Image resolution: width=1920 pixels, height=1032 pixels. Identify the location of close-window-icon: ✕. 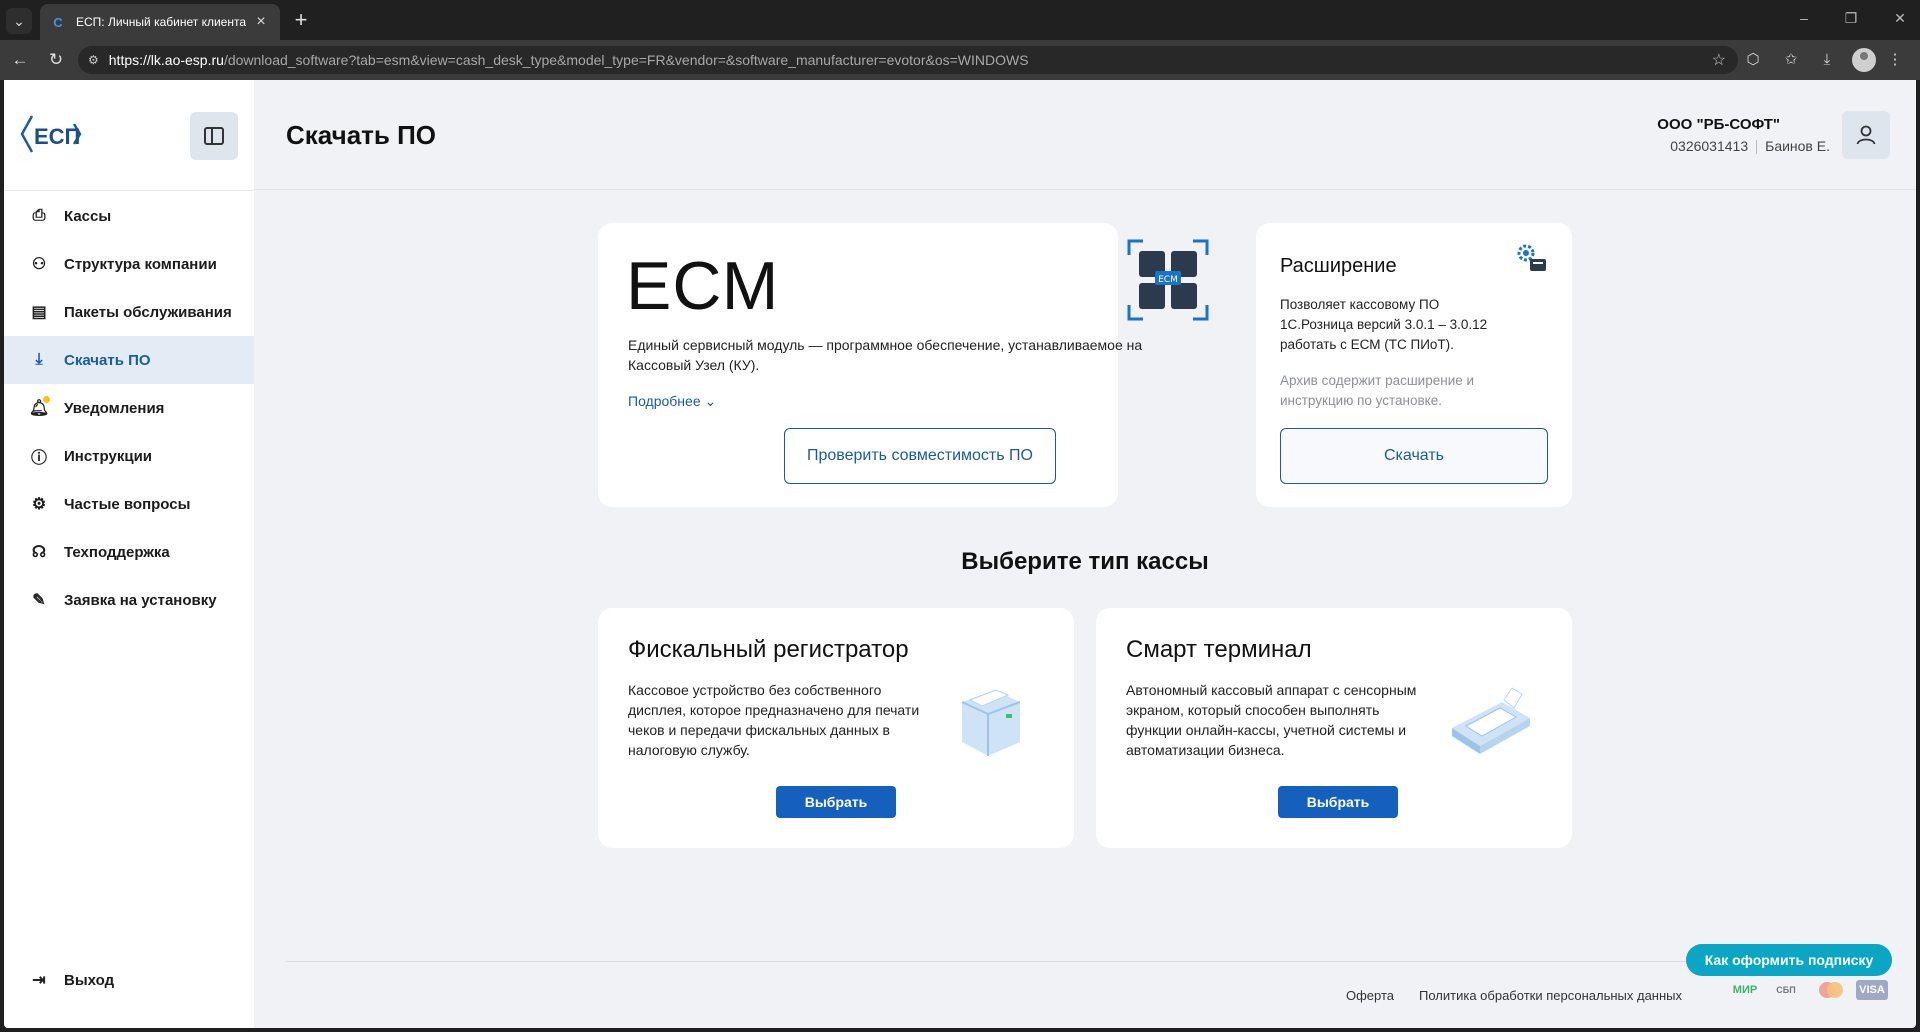
(1900, 18).